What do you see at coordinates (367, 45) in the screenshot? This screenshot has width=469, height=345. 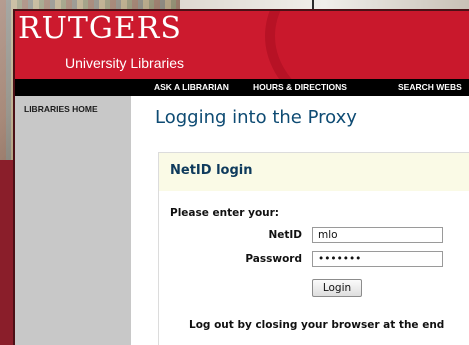 I see `rutgers-seal-watermark` at bounding box center [367, 45].